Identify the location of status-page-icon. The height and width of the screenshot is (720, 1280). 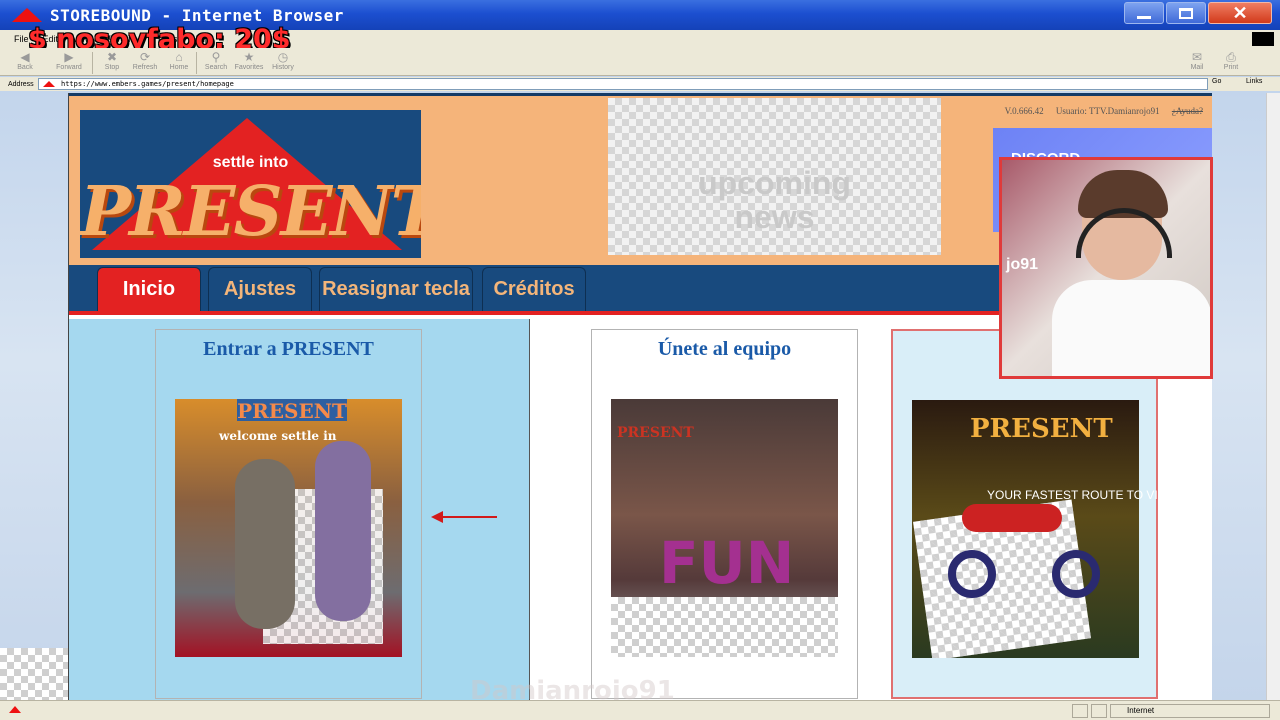
(15, 709).